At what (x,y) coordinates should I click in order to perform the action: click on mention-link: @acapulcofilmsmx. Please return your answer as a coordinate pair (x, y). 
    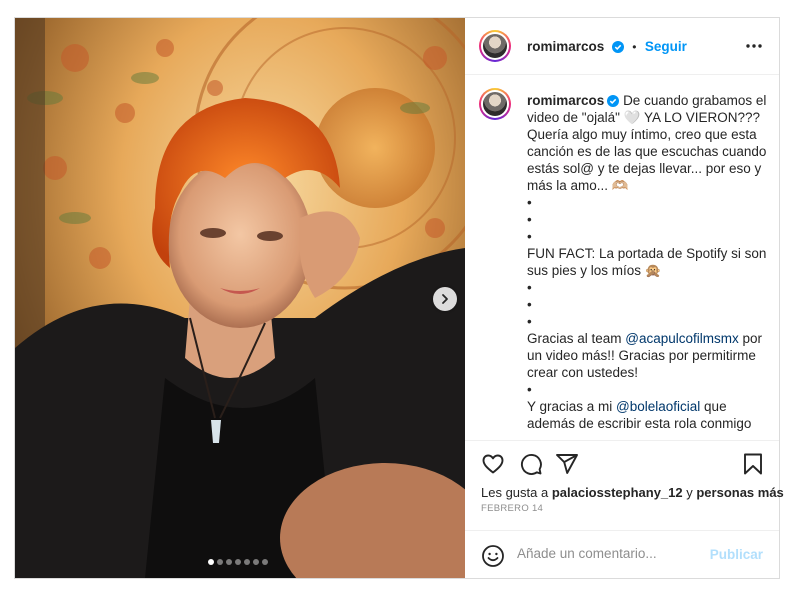
    Looking at the image, I should click on (681, 338).